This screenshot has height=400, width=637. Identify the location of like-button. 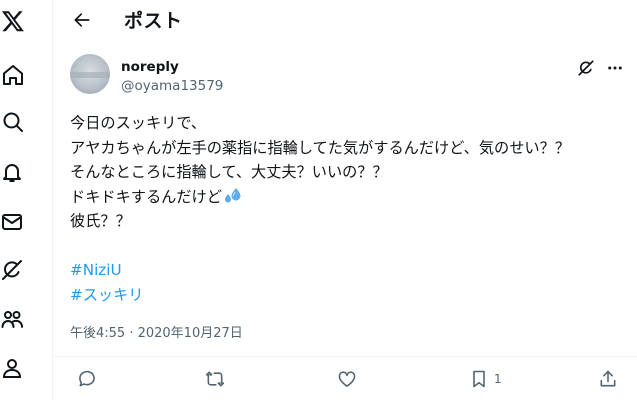
(347, 379).